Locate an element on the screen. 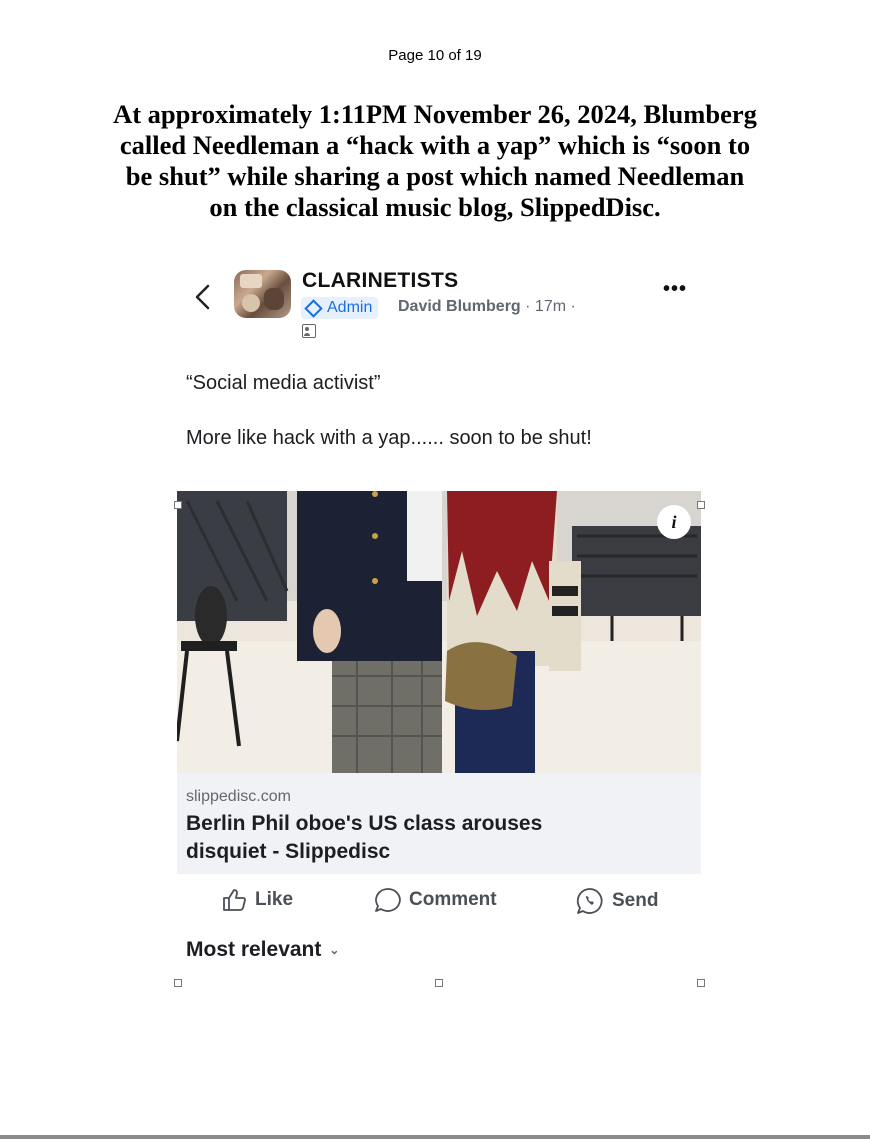 The width and height of the screenshot is (870, 1139). more-horizontal-icon: ••• is located at coordinates (674, 289).